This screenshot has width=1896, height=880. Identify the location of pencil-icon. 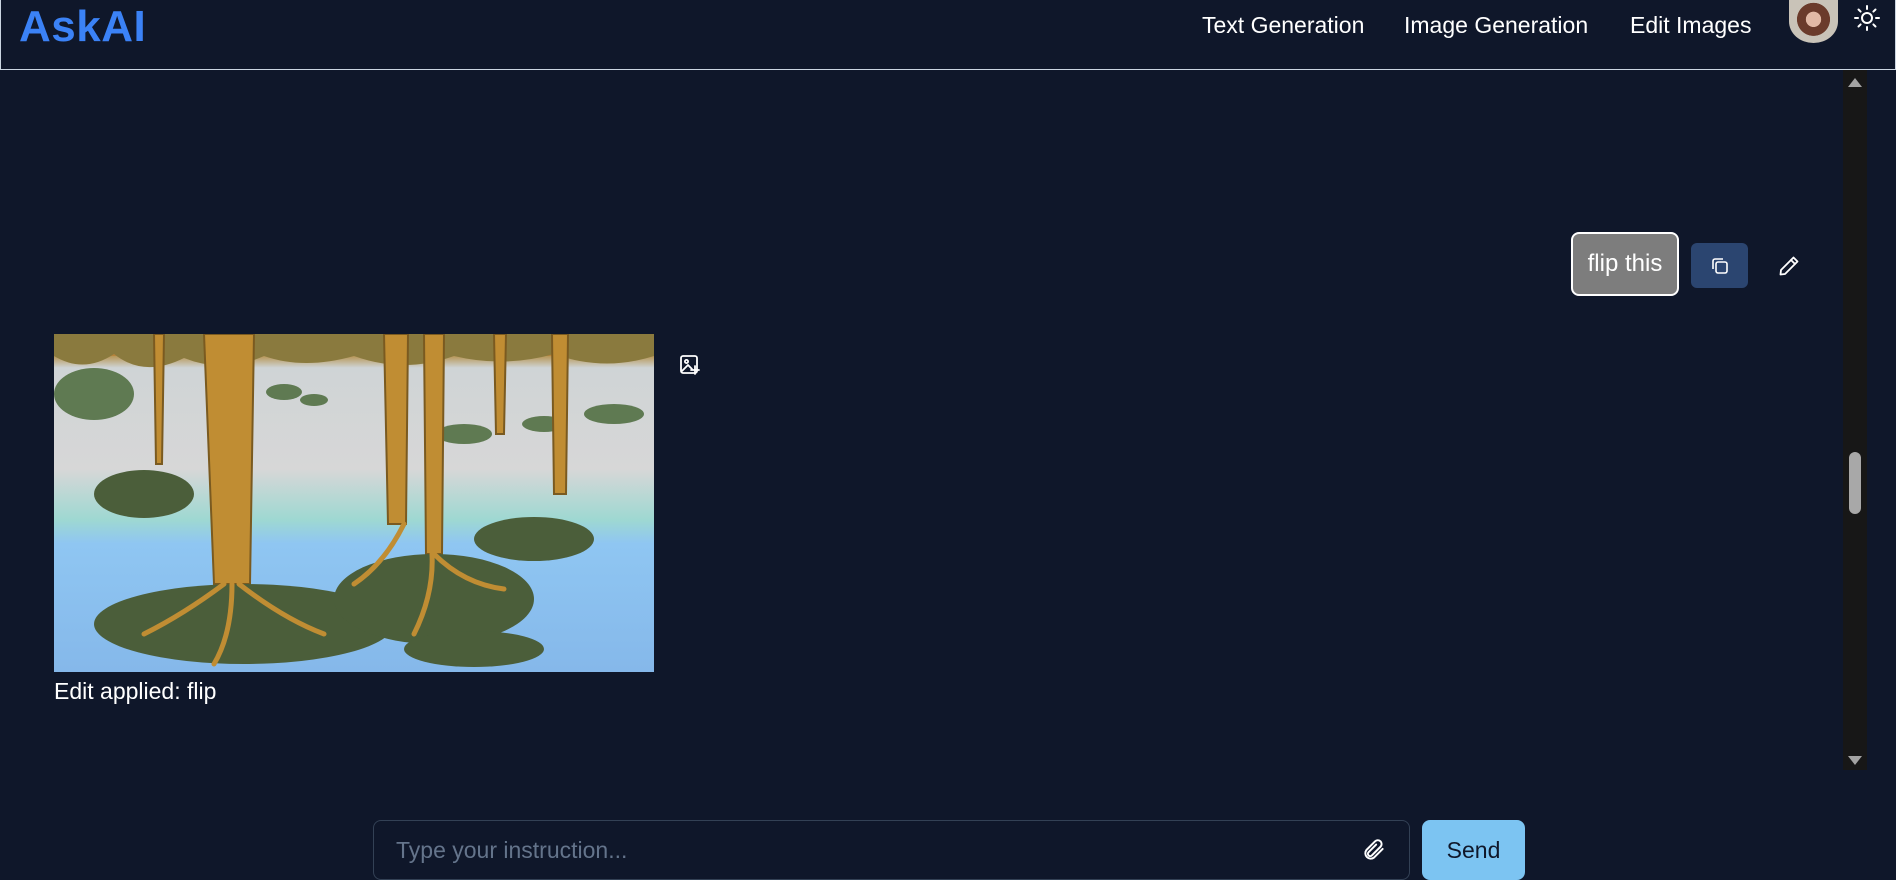
(1789, 266).